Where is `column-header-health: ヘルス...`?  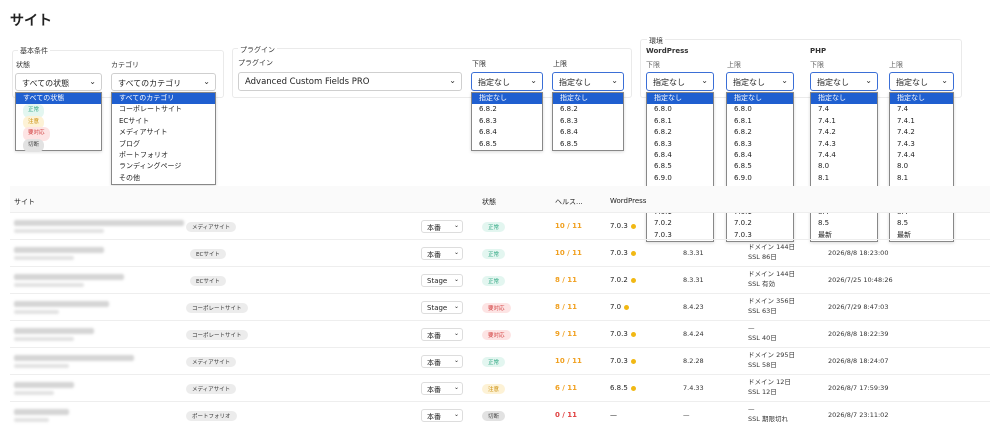 column-header-health: ヘルス... is located at coordinates (569, 202).